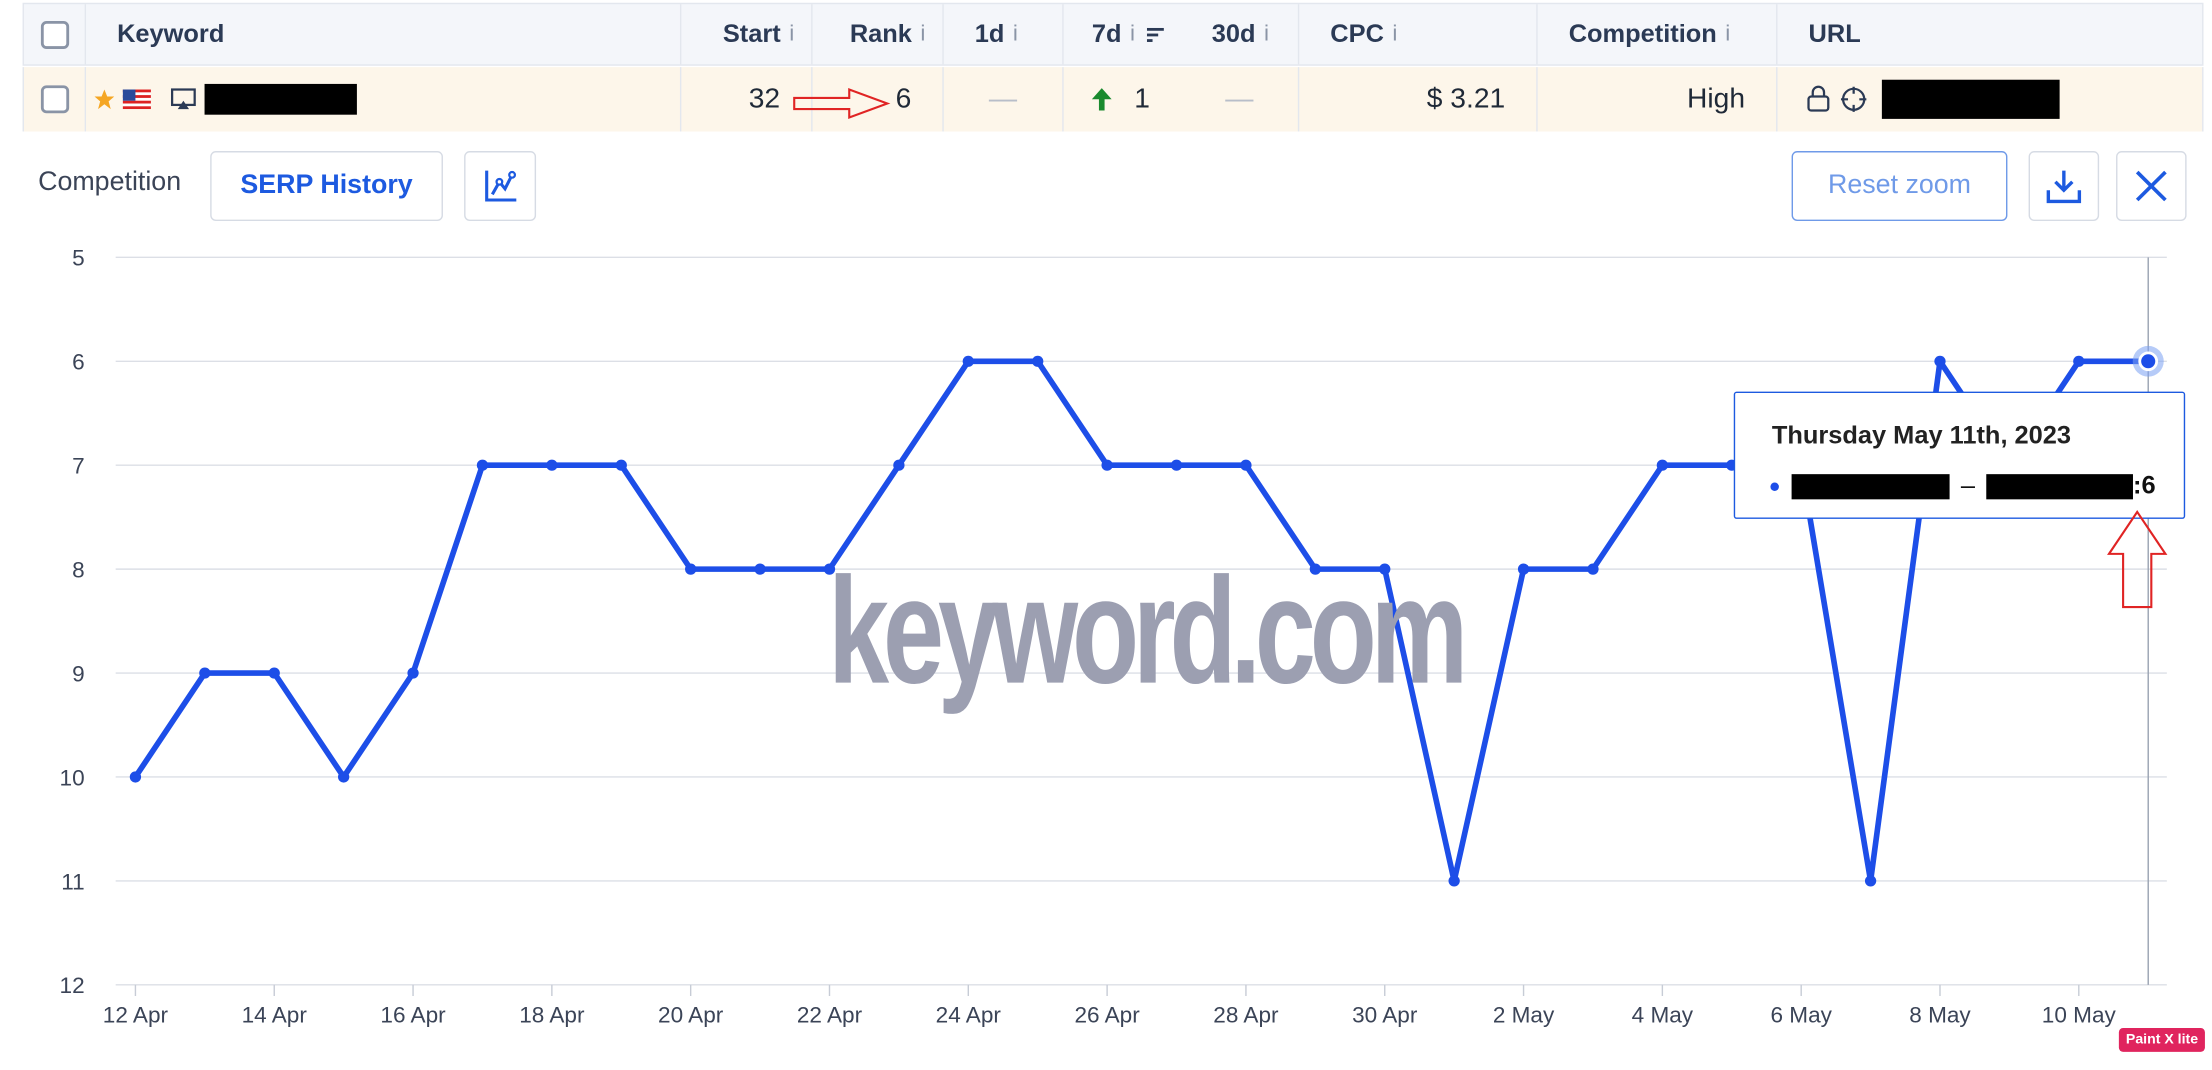  Describe the element at coordinates (1113, 99) in the screenshot. I see `table-row: 32 6 — 1 — $ 3.21 High` at that location.